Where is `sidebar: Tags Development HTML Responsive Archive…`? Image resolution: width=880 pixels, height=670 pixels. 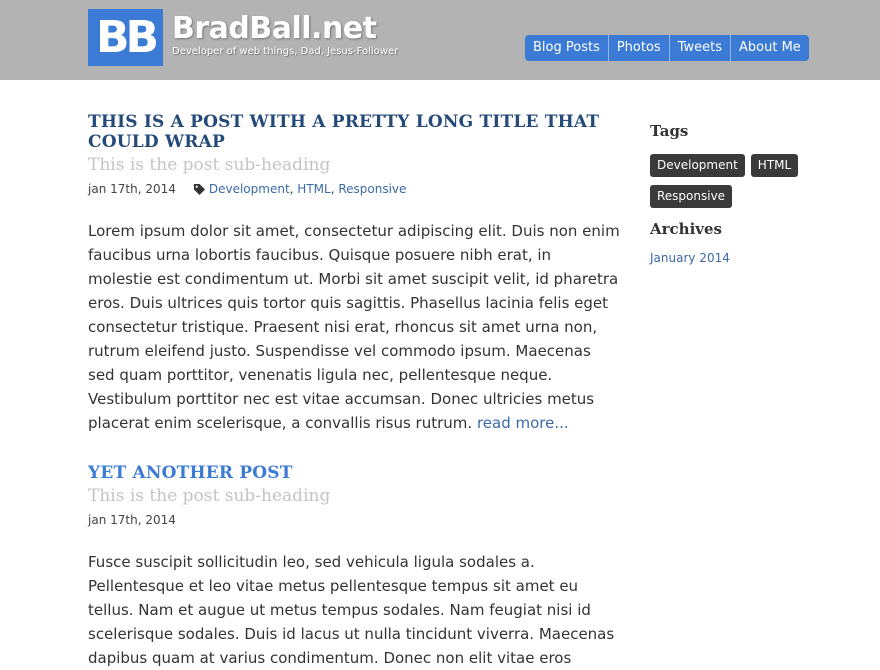 sidebar: Tags Development HTML Responsive Archive… is located at coordinates (735, 172).